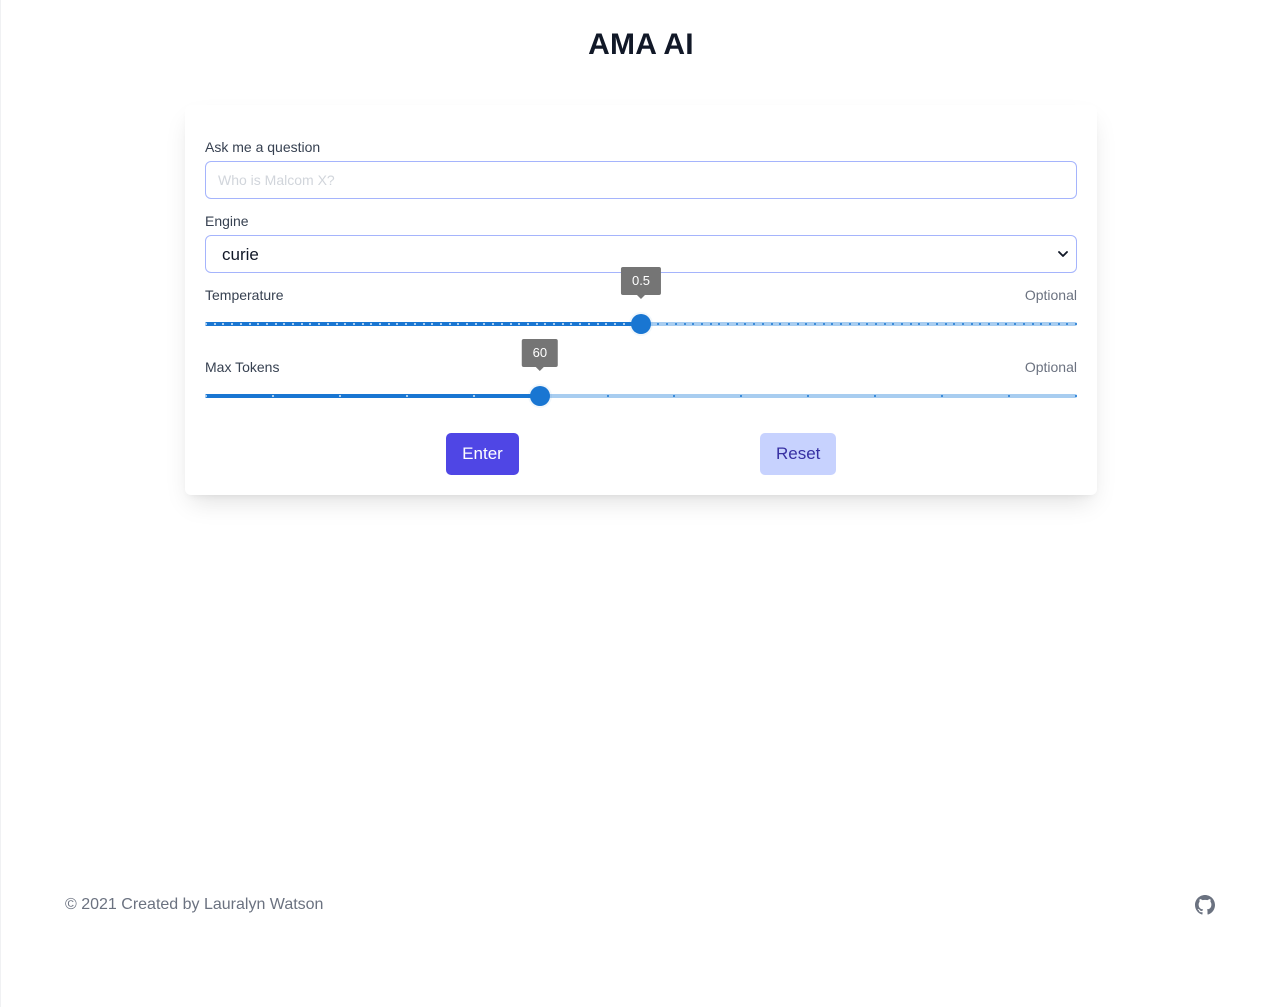 The image size is (1282, 1007). What do you see at coordinates (641, 324) in the screenshot?
I see `temperature-slider-thumb` at bounding box center [641, 324].